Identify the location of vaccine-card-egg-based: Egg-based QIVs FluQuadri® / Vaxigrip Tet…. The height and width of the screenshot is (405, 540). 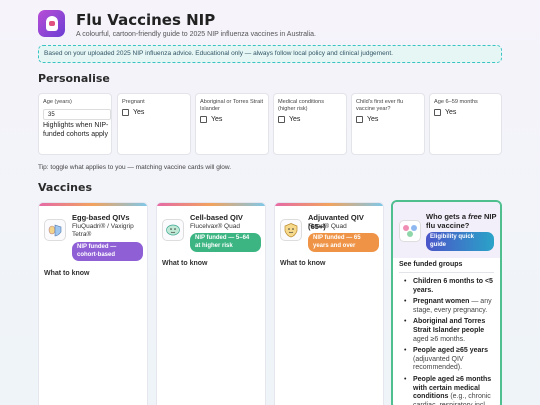
(93, 303).